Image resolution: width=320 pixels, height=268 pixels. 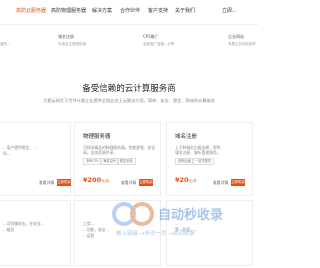 What do you see at coordinates (184, 161) in the screenshot?
I see `product-tag: 多种后缀` at bounding box center [184, 161].